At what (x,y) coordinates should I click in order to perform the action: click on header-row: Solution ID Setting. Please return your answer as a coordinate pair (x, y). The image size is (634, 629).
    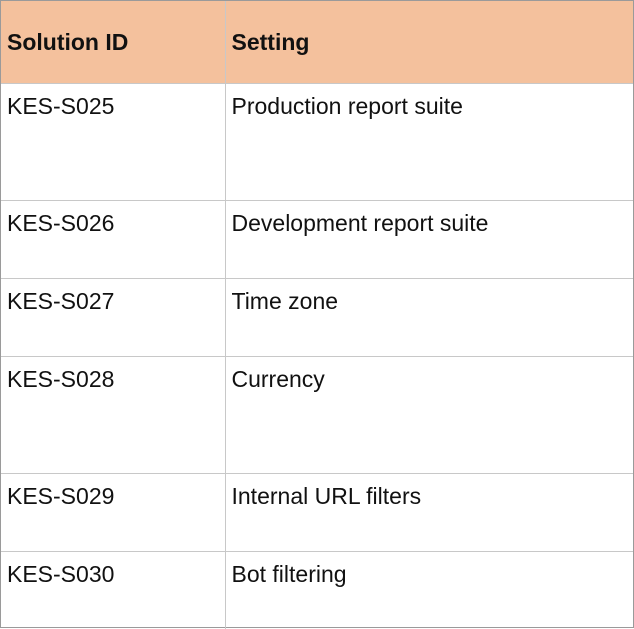
    Looking at the image, I should click on (317, 42).